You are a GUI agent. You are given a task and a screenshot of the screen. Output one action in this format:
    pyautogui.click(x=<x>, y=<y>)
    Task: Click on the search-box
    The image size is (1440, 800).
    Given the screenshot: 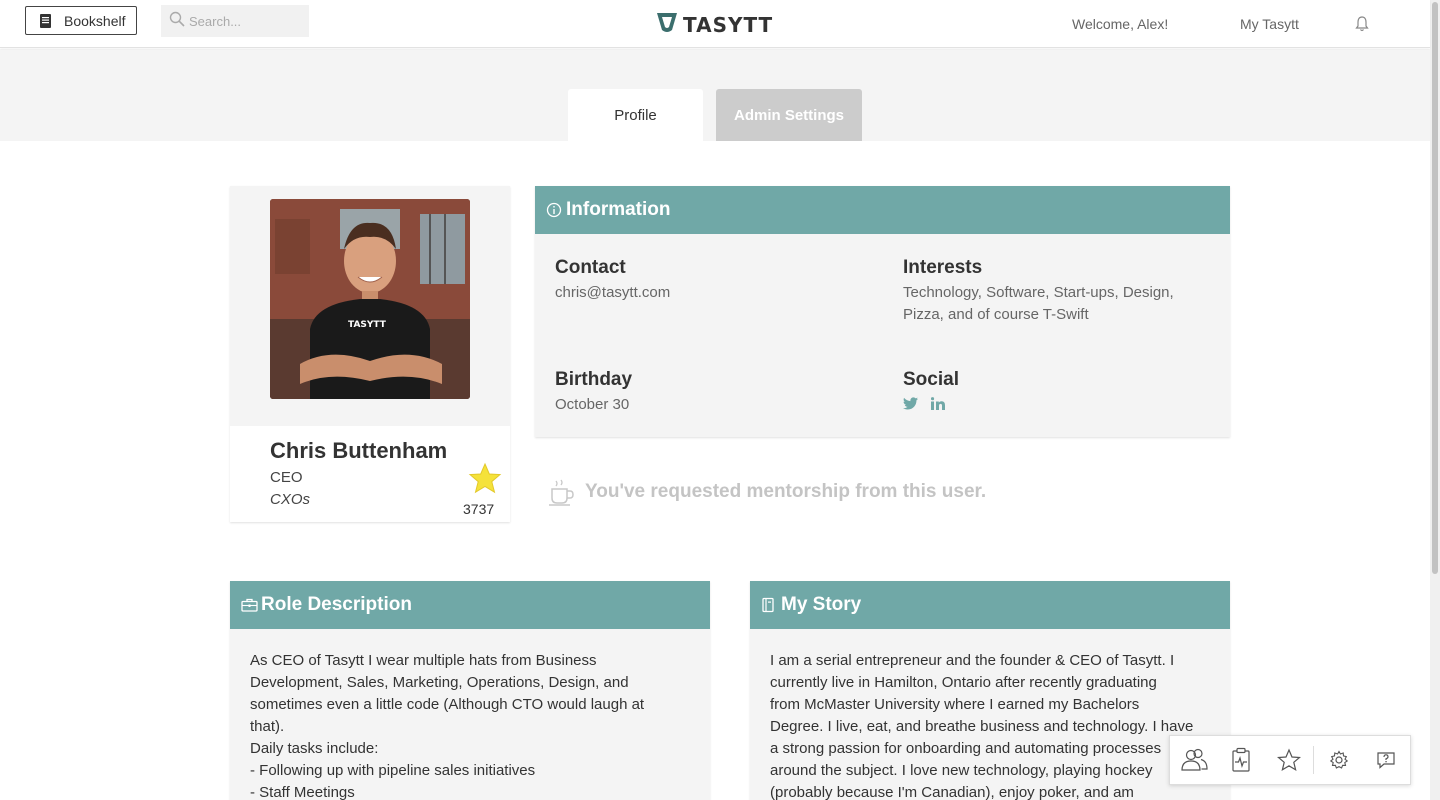 What is the action you would take?
    pyautogui.click(x=235, y=21)
    